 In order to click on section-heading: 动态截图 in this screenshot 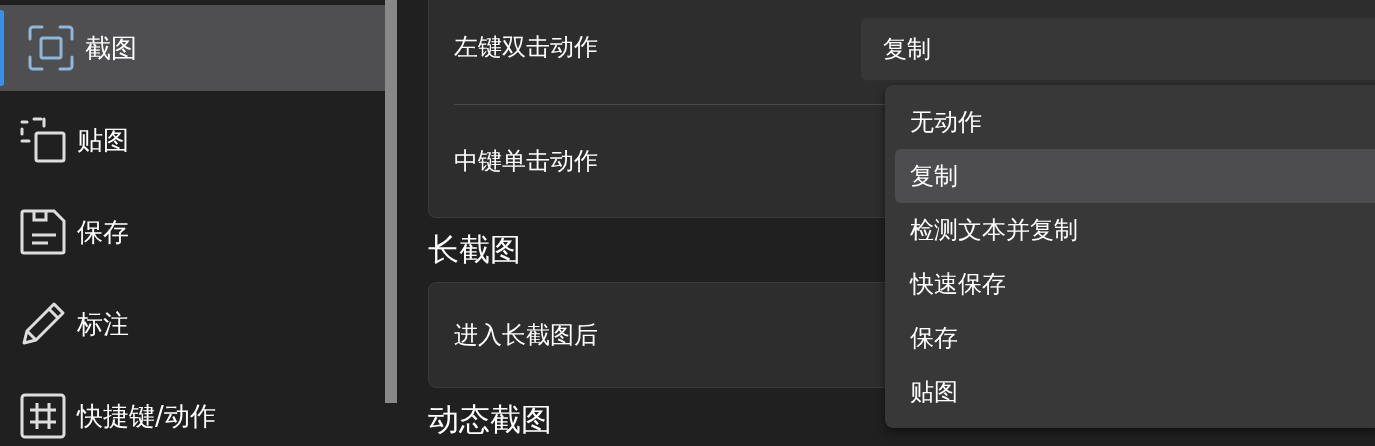, I will do `click(490, 419)`.